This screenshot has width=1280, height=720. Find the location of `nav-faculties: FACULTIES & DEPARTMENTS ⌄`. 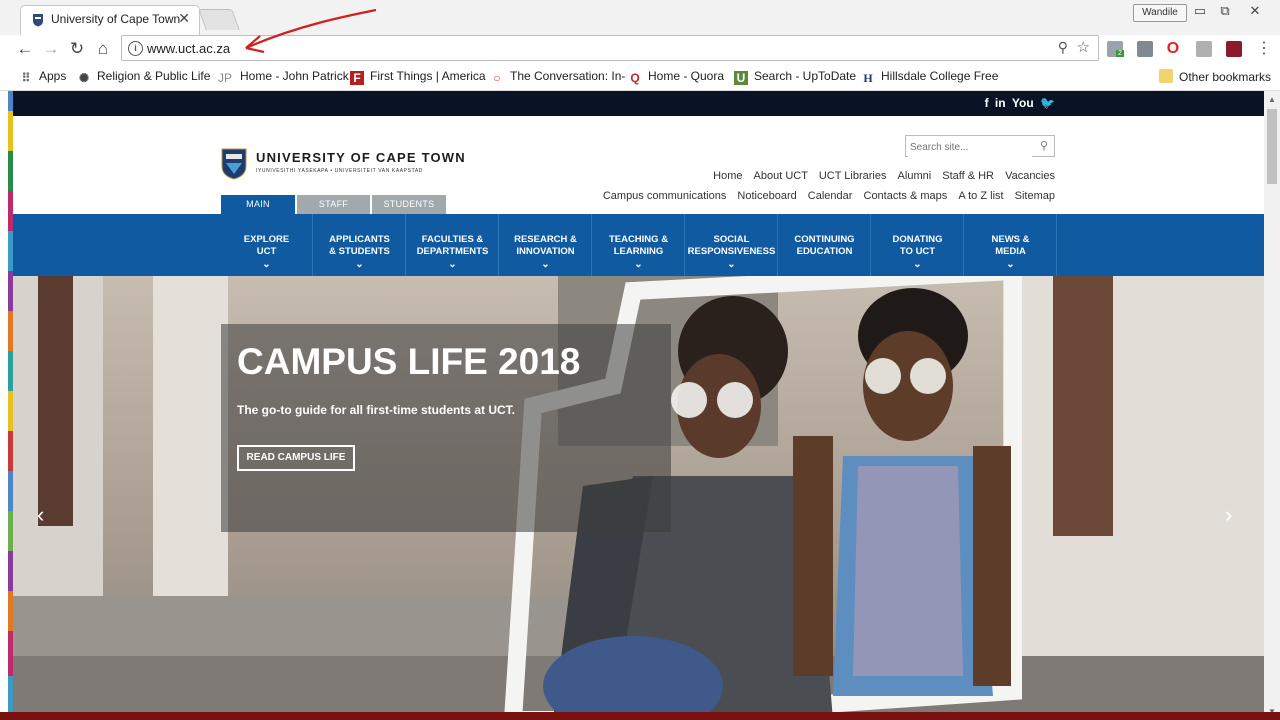

nav-faculties: FACULTIES & DEPARTMENTS ⌄ is located at coordinates (453, 245).